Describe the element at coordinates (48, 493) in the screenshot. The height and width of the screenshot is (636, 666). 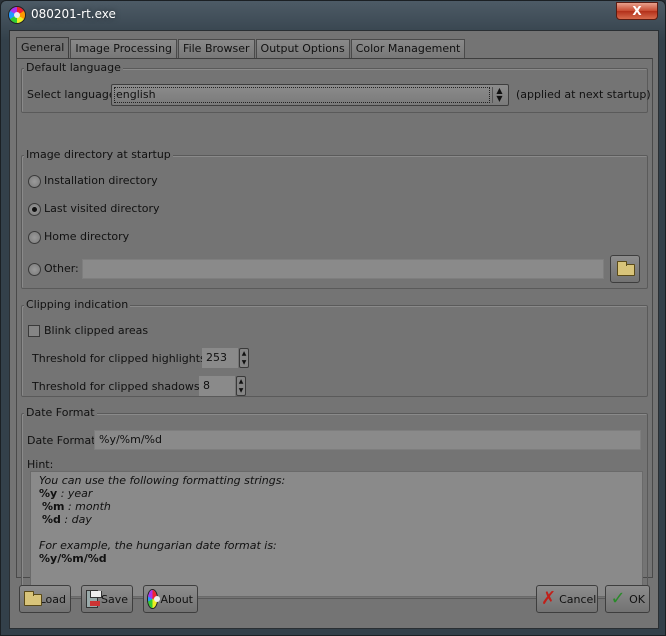
I see `hint-code: %y` at that location.